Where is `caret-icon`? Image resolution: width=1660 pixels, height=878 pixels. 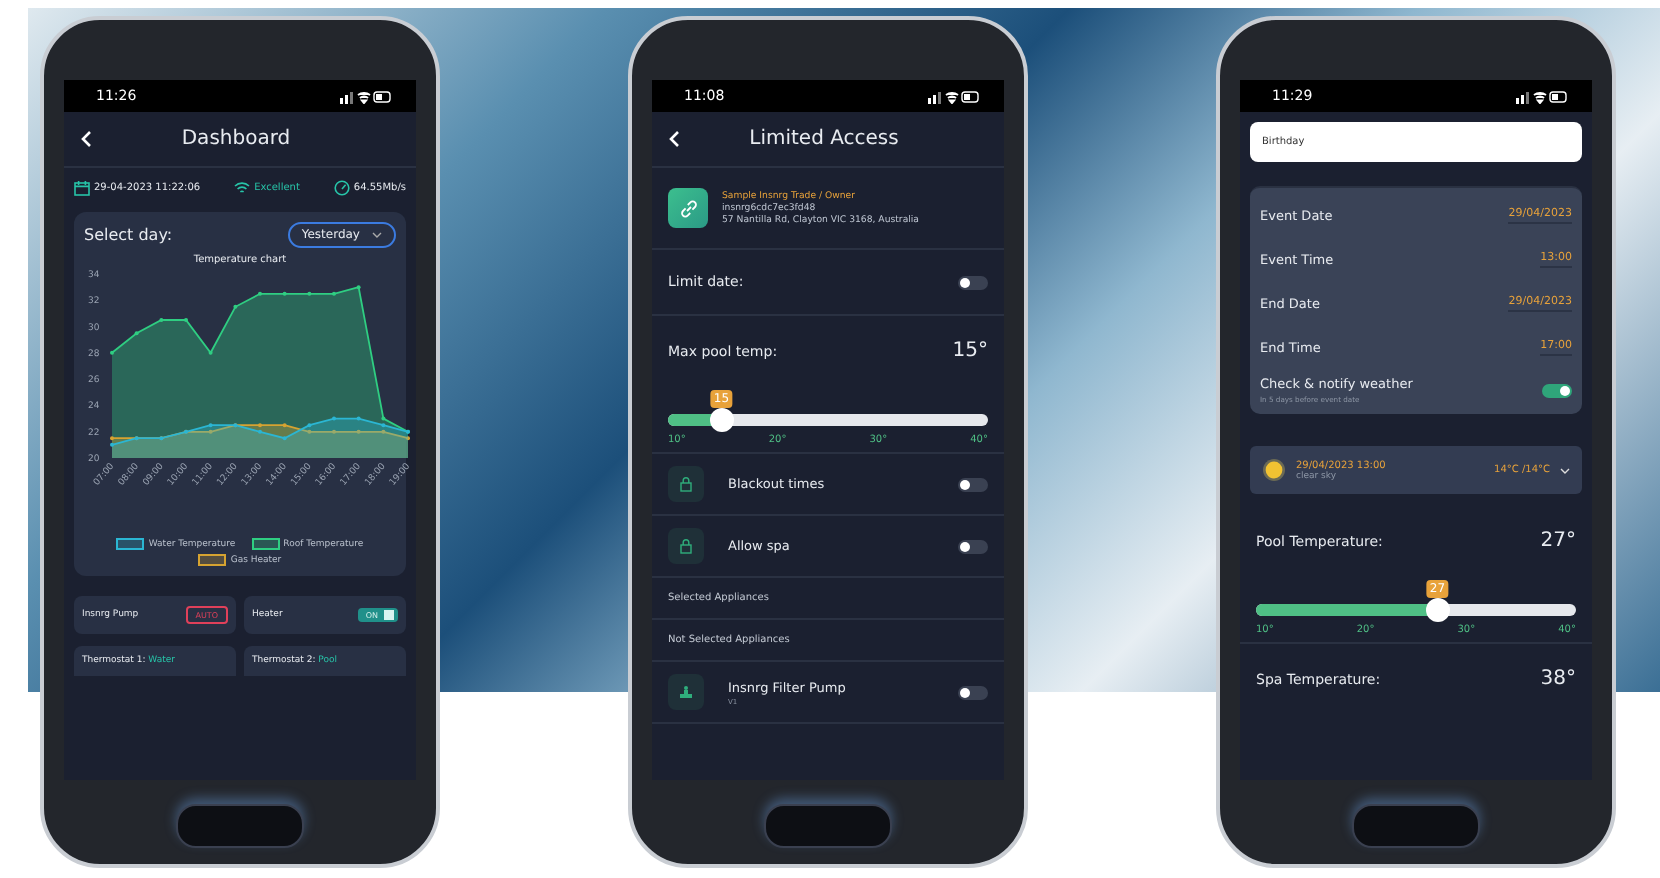 caret-icon is located at coordinates (377, 235).